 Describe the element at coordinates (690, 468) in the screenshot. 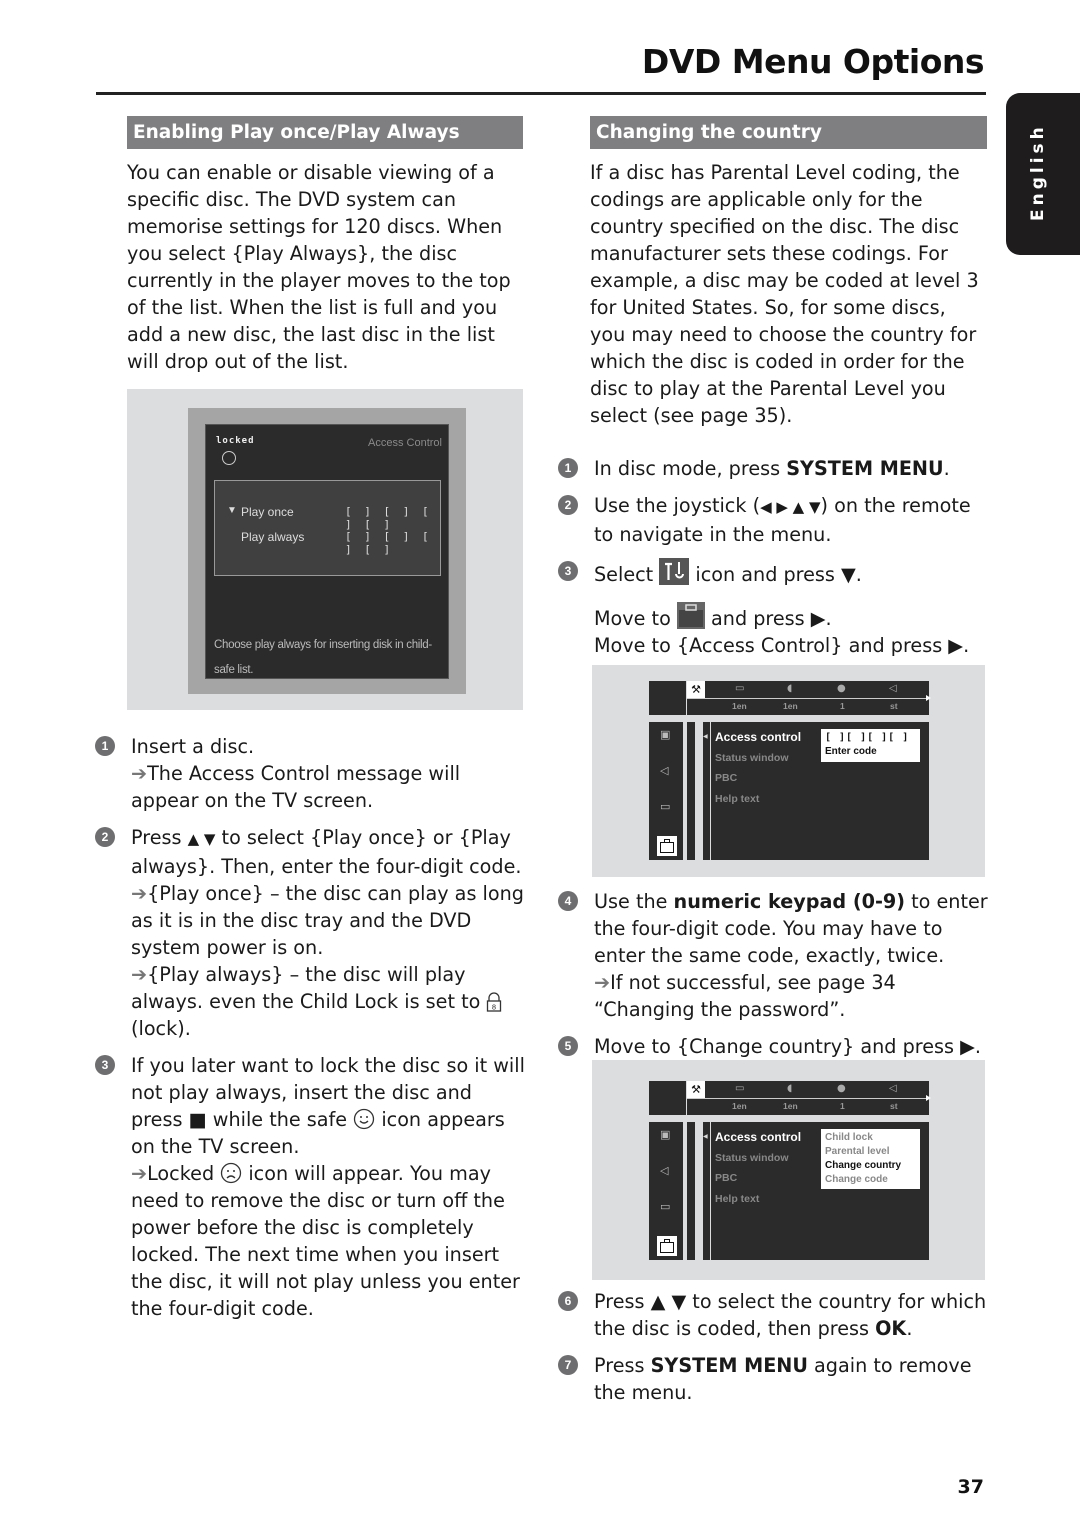

I see `text: In disc mode, press` at that location.